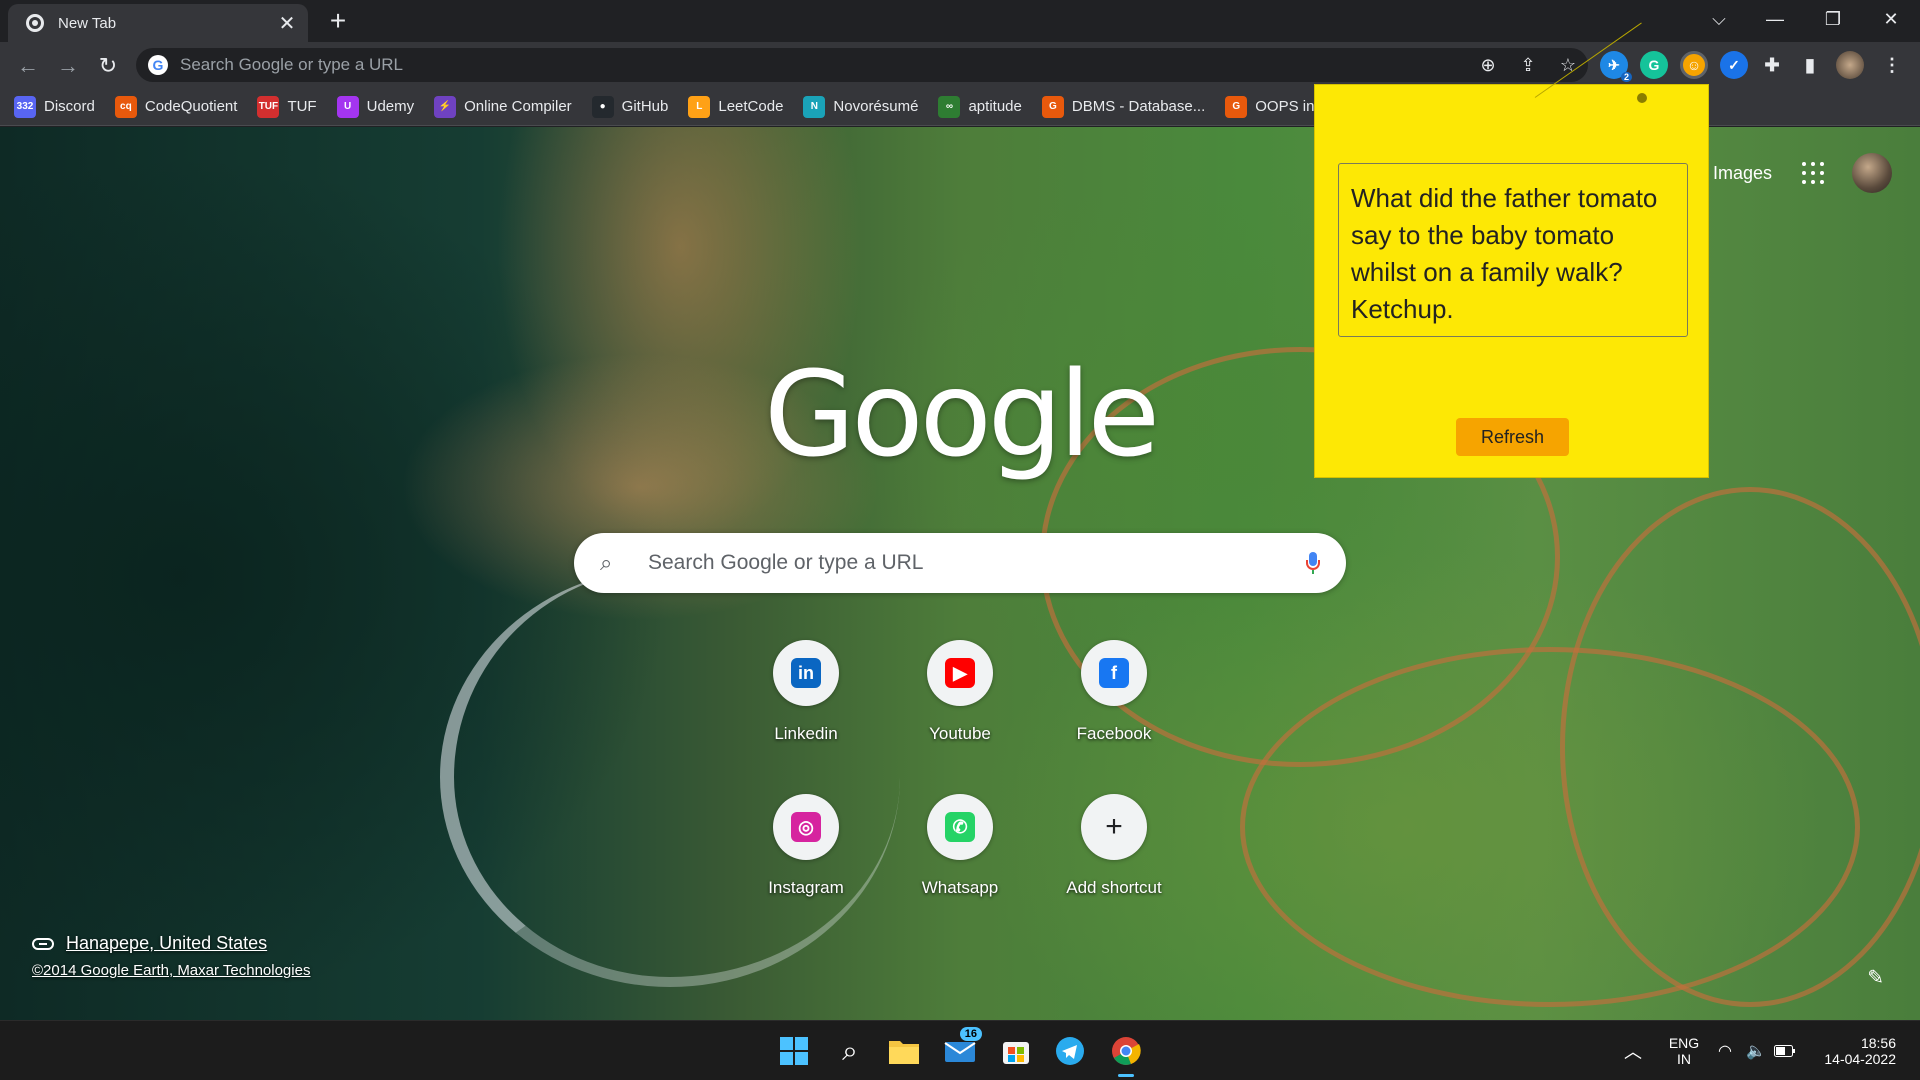 The width and height of the screenshot is (1920, 1080). What do you see at coordinates (960, 692) in the screenshot?
I see `shortcut-tile: ▶ Youtube` at bounding box center [960, 692].